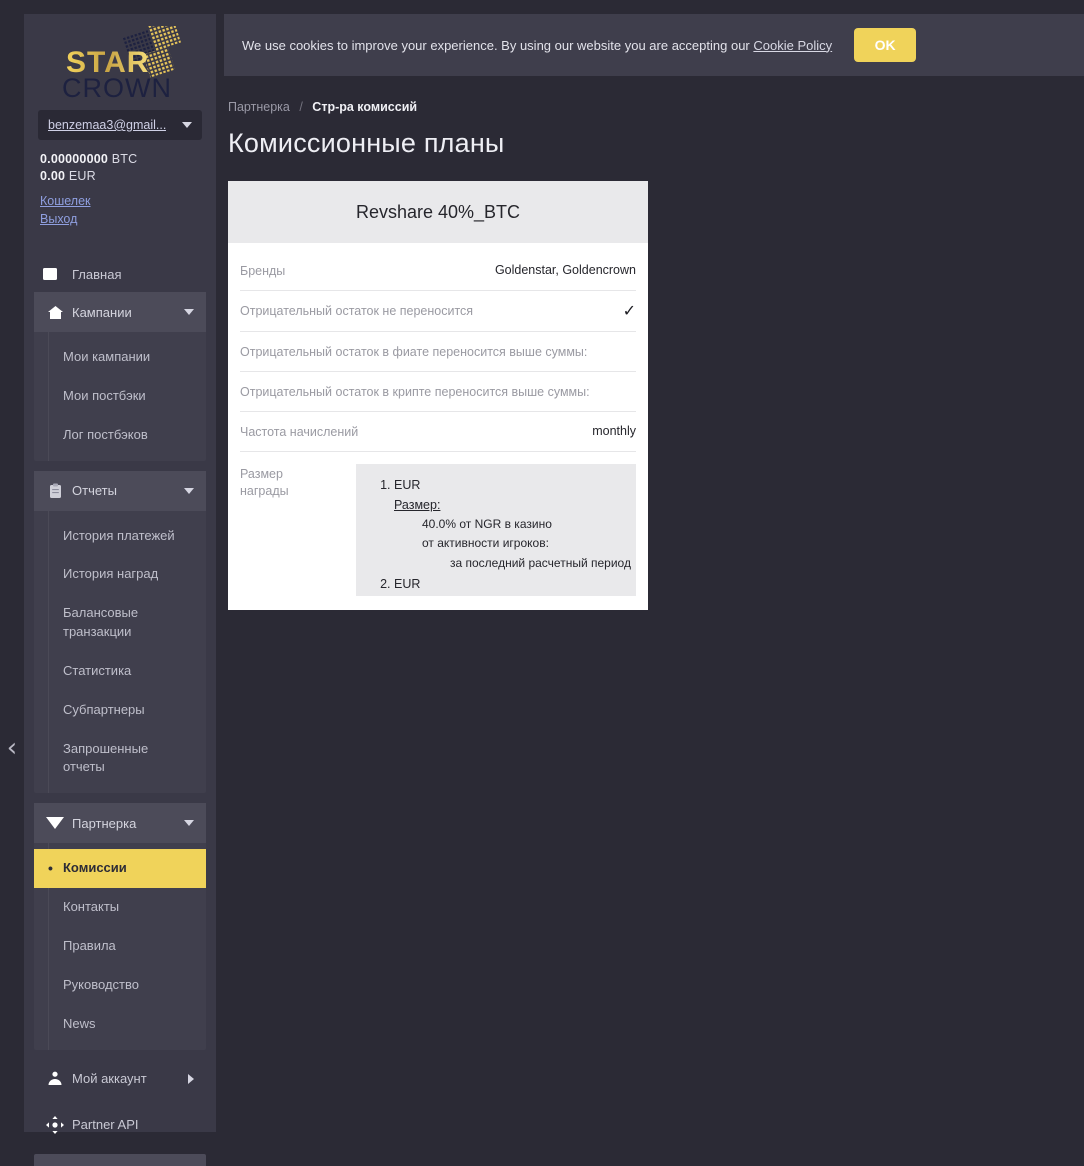  I want to click on table-row: Отрицательный остаток не переносится ✓, so click(438, 311).